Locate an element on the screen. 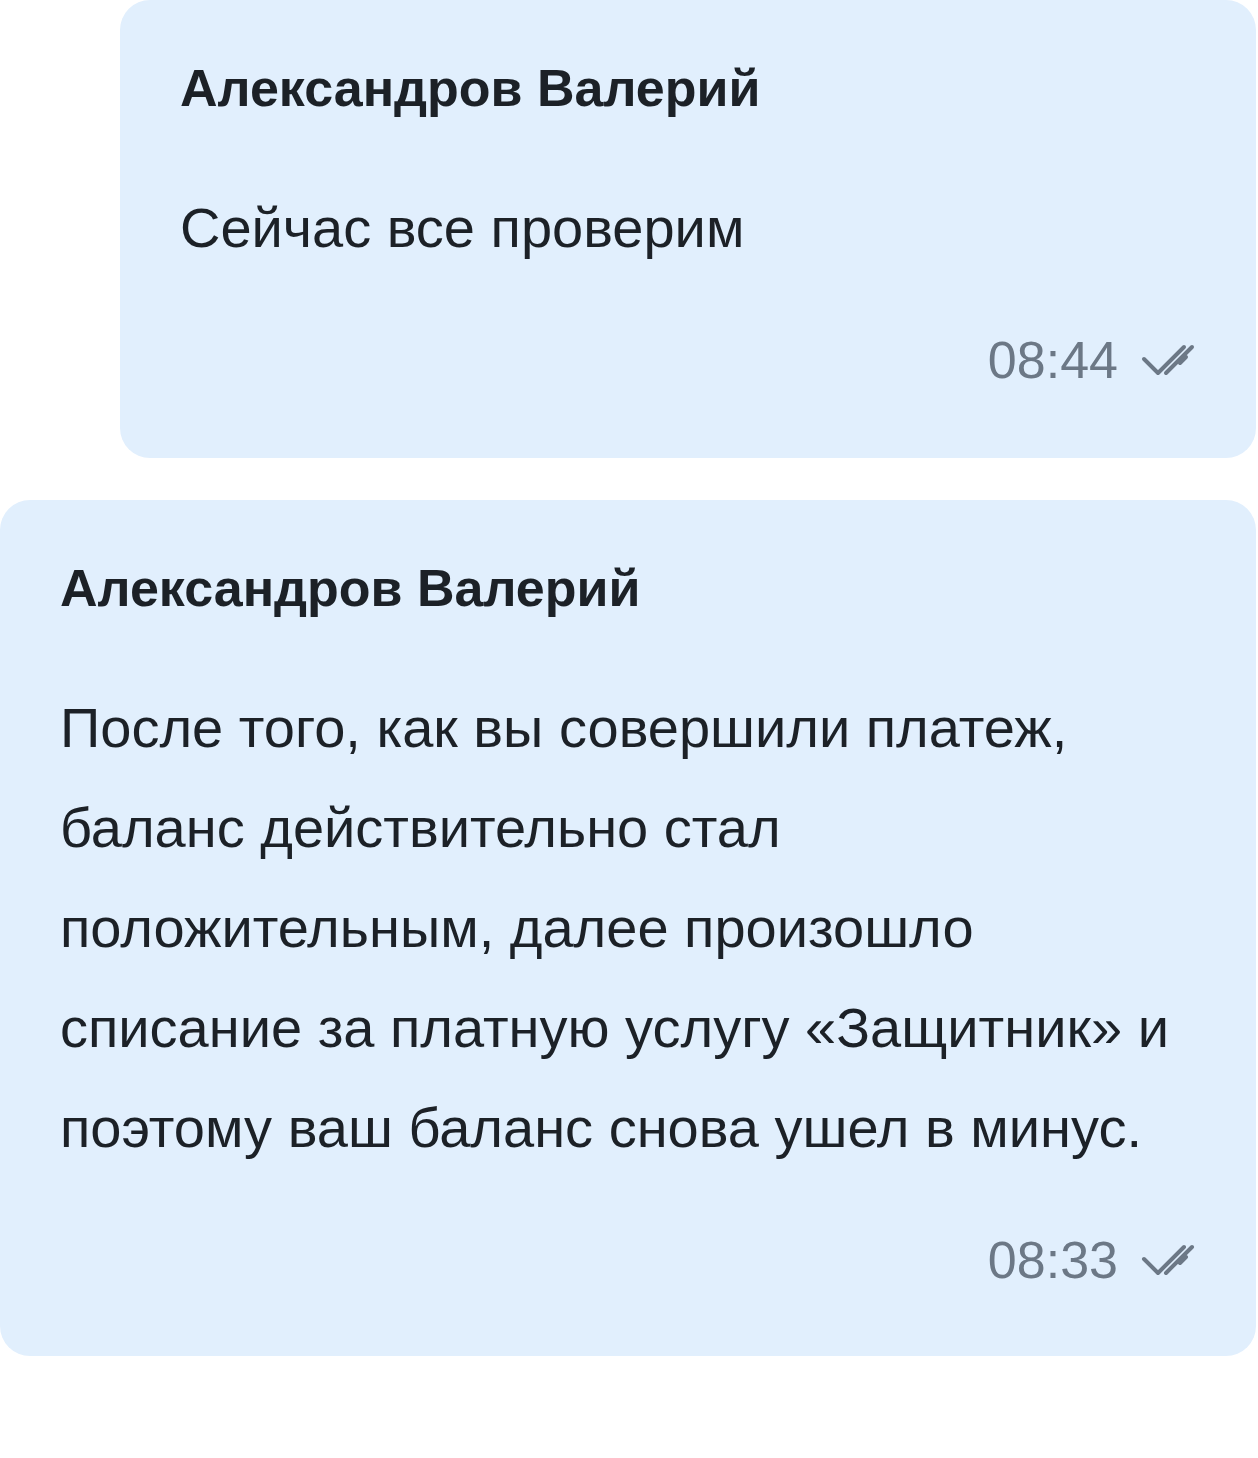 Image resolution: width=1258 pixels, height=1458 pixels. message-text: Сейчас все проверим is located at coordinates (463, 228).